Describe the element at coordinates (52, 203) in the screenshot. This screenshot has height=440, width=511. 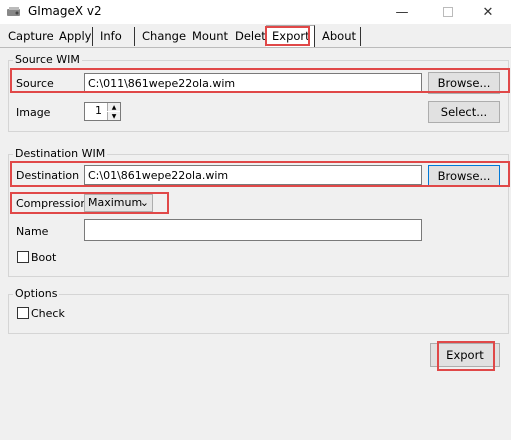
I see `compression-label: Compression` at that location.